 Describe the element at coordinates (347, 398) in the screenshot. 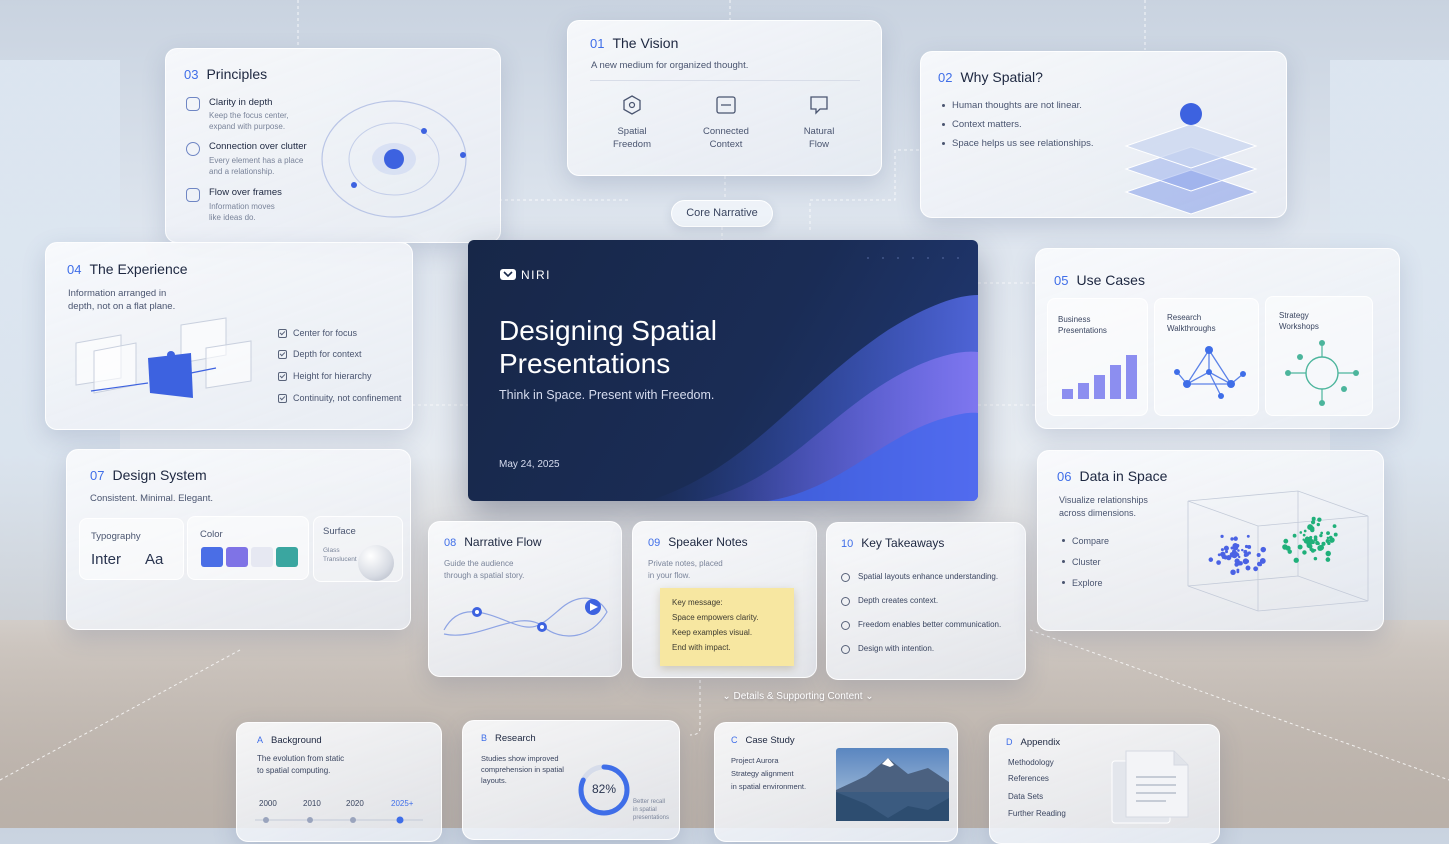

I see `check-item: Continuity, not confinement` at that location.